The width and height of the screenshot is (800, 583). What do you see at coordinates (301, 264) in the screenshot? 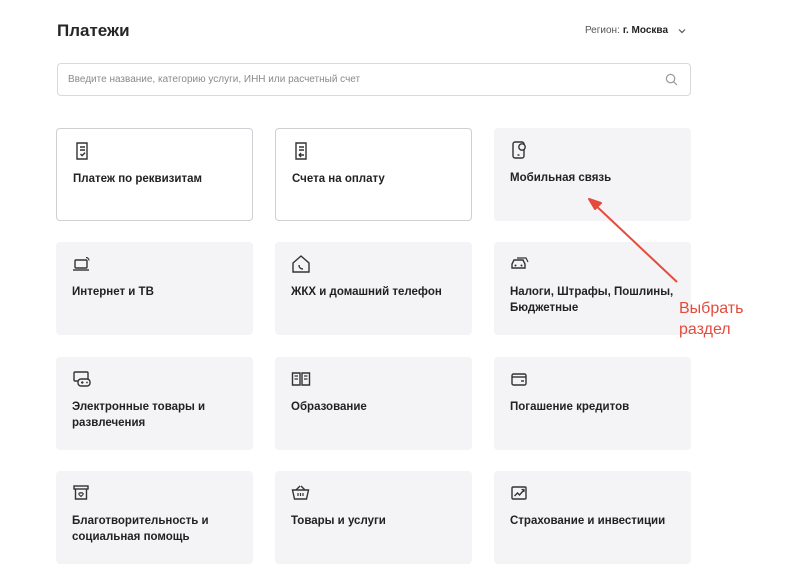
I see `house-phone-icon` at bounding box center [301, 264].